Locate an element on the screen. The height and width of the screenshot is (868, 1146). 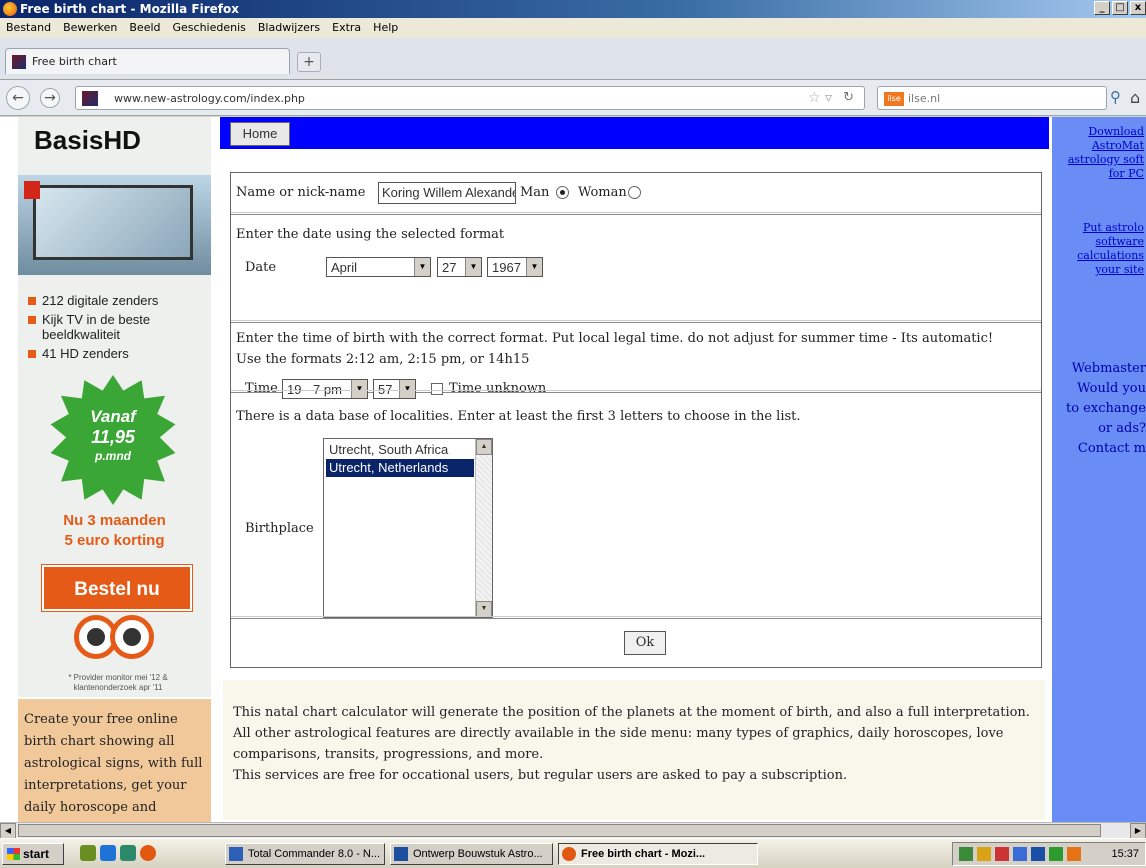
minimize-button: _ is located at coordinates (1102, 8).